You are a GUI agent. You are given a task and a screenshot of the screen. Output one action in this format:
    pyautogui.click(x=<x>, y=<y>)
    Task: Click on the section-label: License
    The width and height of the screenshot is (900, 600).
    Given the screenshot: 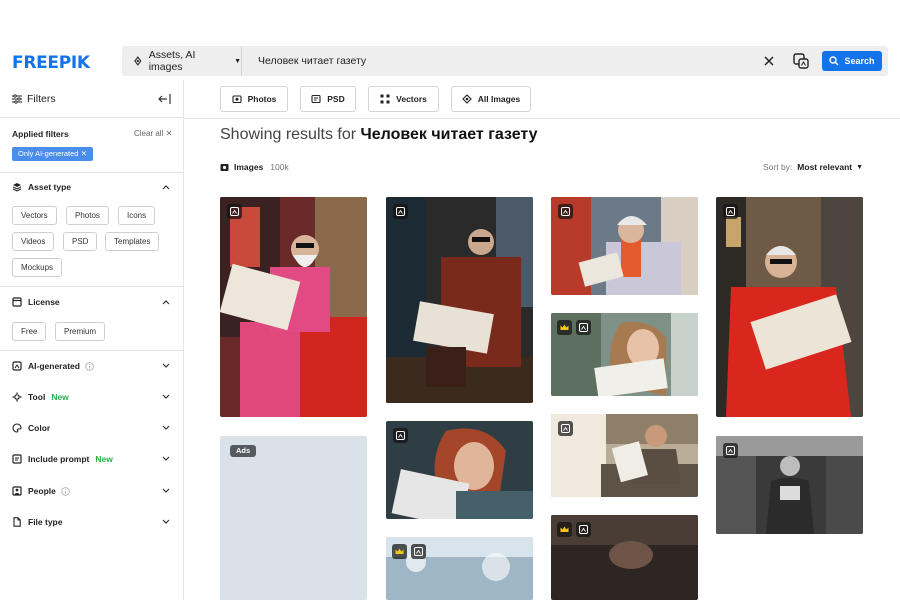 What is the action you would take?
    pyautogui.click(x=44, y=302)
    